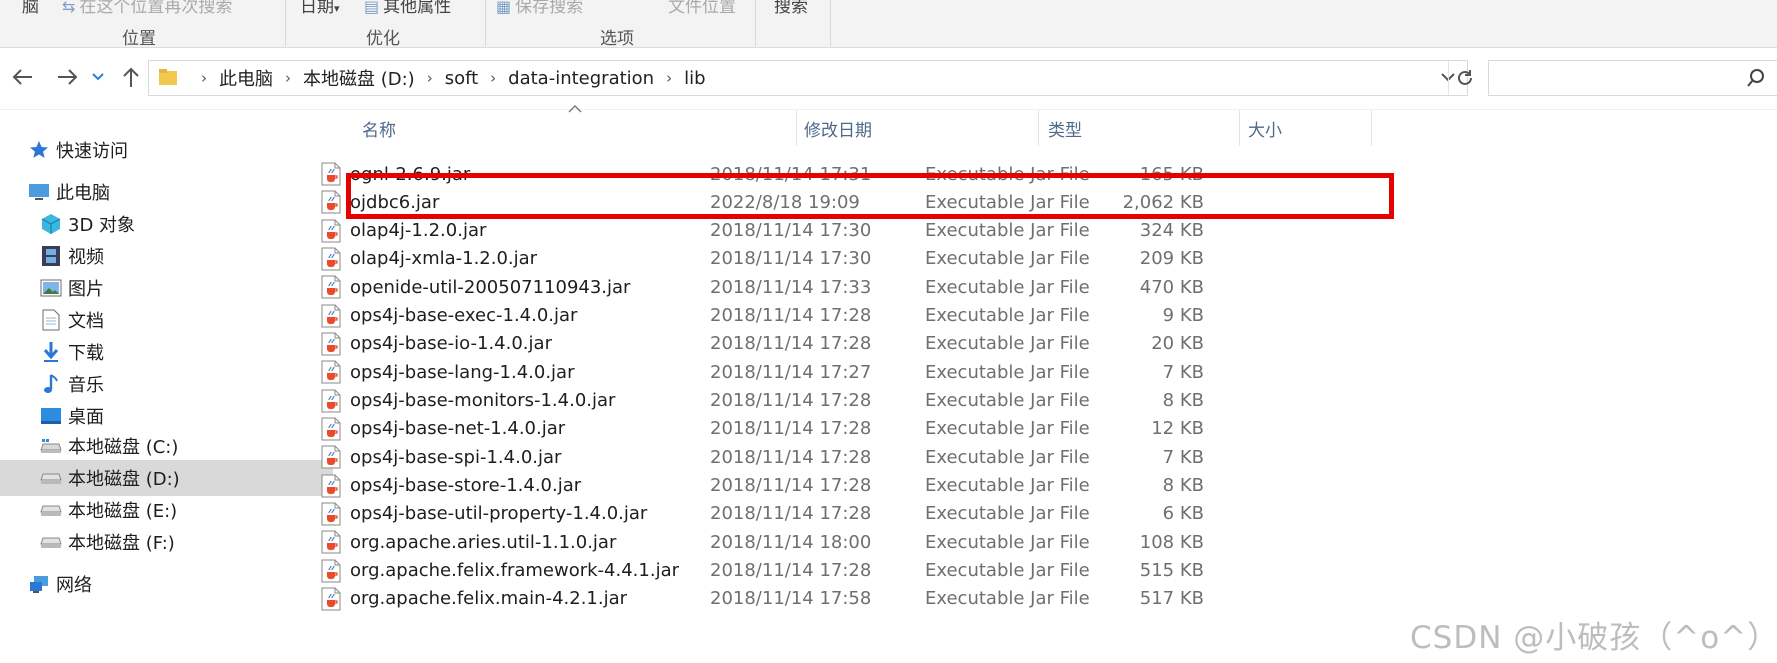  I want to click on ribbon-button-other-properties: ▤ 其他属性, so click(407, 8).